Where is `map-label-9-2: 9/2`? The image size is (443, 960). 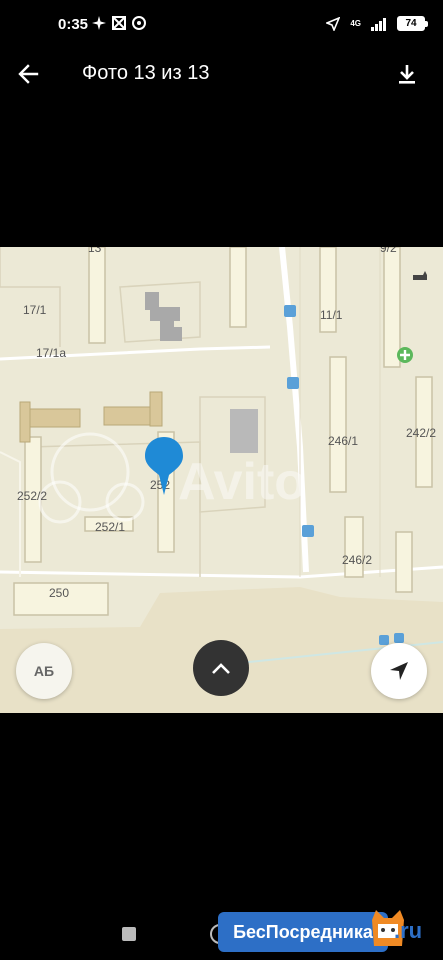 map-label-9-2: 9/2 is located at coordinates (388, 251).